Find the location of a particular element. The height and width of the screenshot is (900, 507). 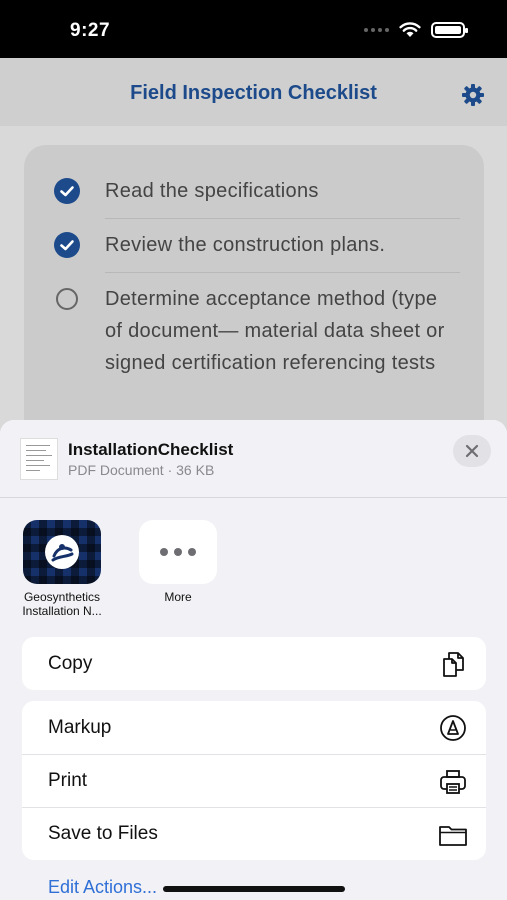

unchecked-circle-icon is located at coordinates (67, 299).